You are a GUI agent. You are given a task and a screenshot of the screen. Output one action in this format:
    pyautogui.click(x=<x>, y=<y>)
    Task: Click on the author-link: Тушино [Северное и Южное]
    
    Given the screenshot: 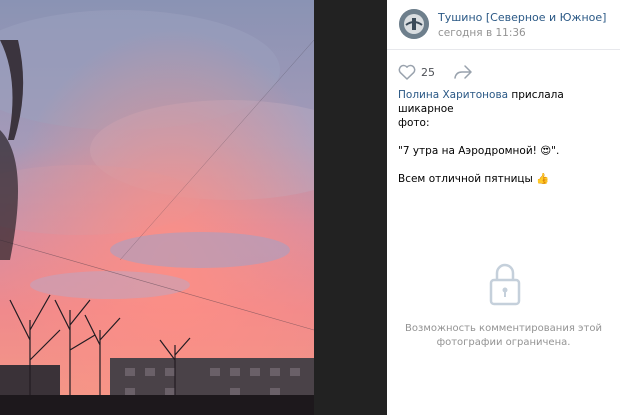 What is the action you would take?
    pyautogui.click(x=522, y=17)
    